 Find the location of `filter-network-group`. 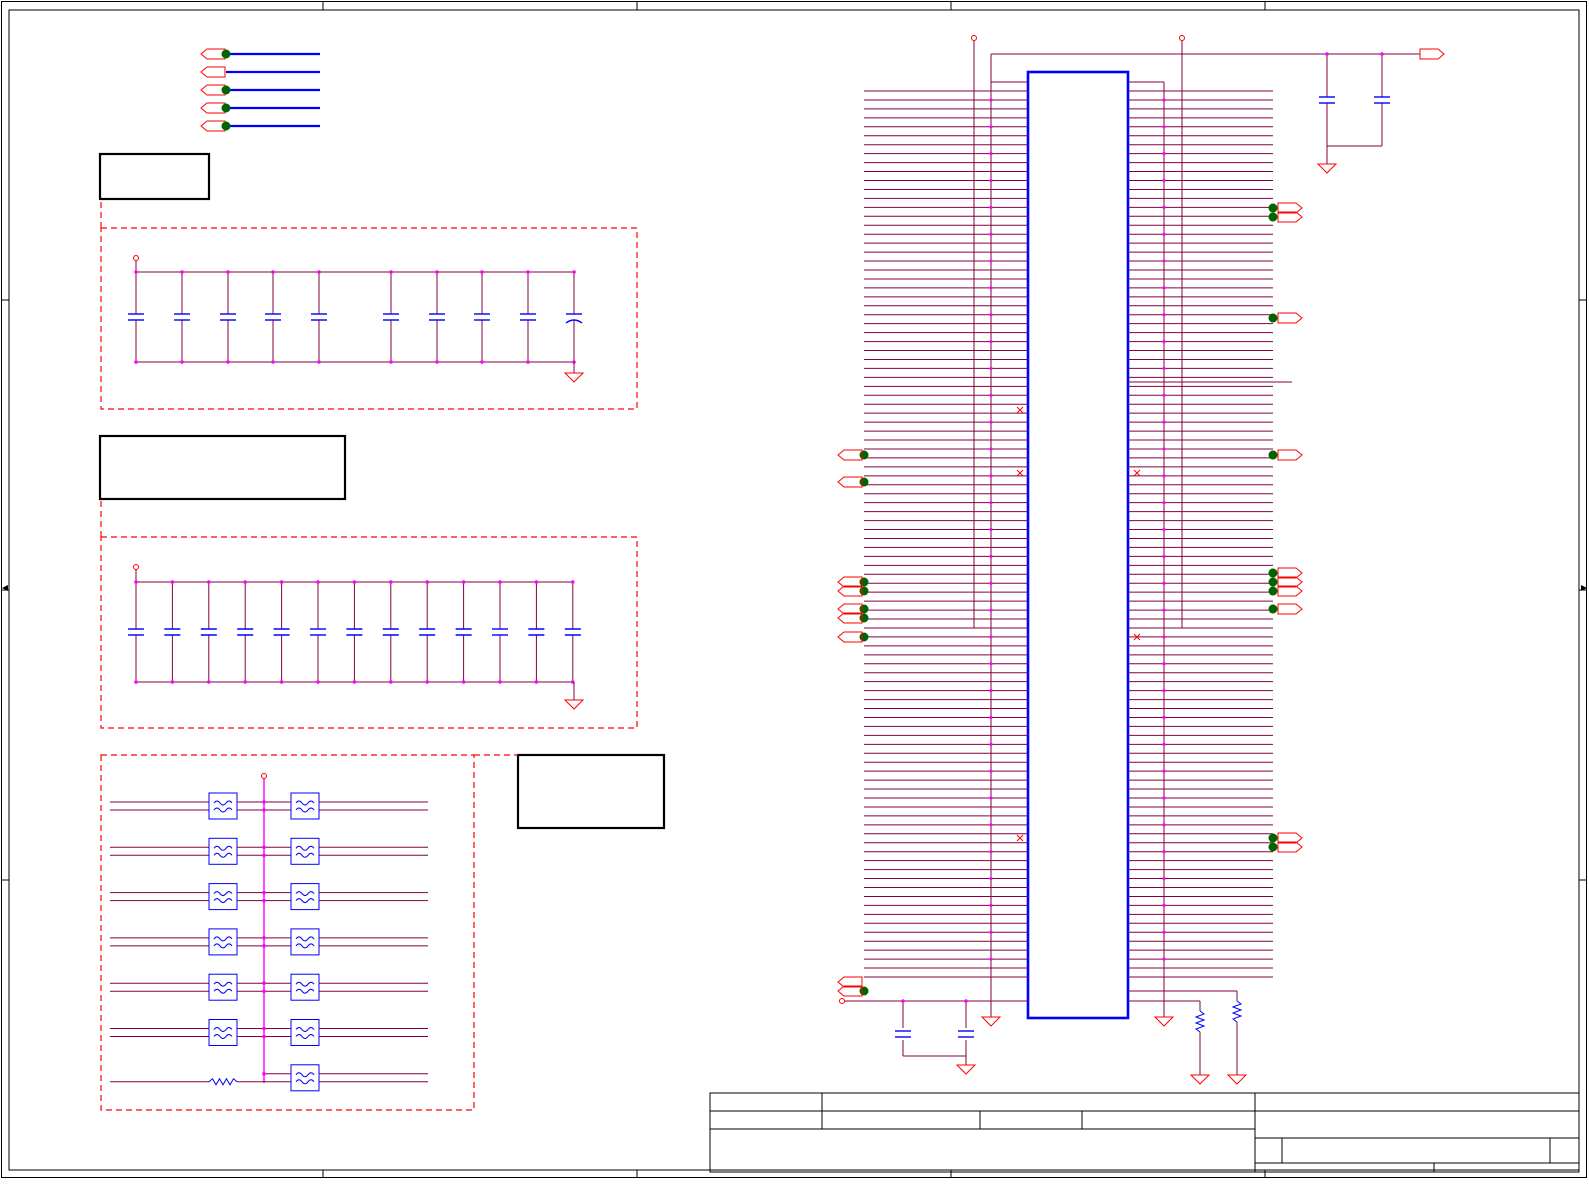

filter-network-group is located at coordinates (309, 932).